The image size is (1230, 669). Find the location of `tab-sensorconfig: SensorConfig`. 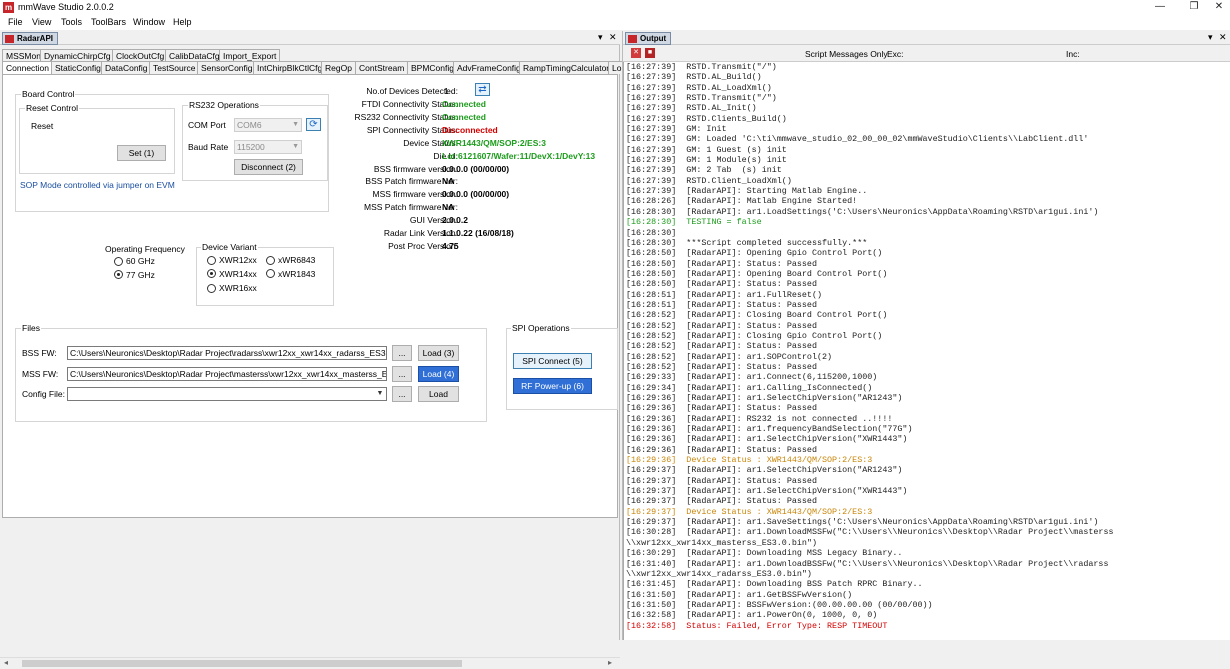

tab-sensorconfig: SensorConfig is located at coordinates (227, 67).